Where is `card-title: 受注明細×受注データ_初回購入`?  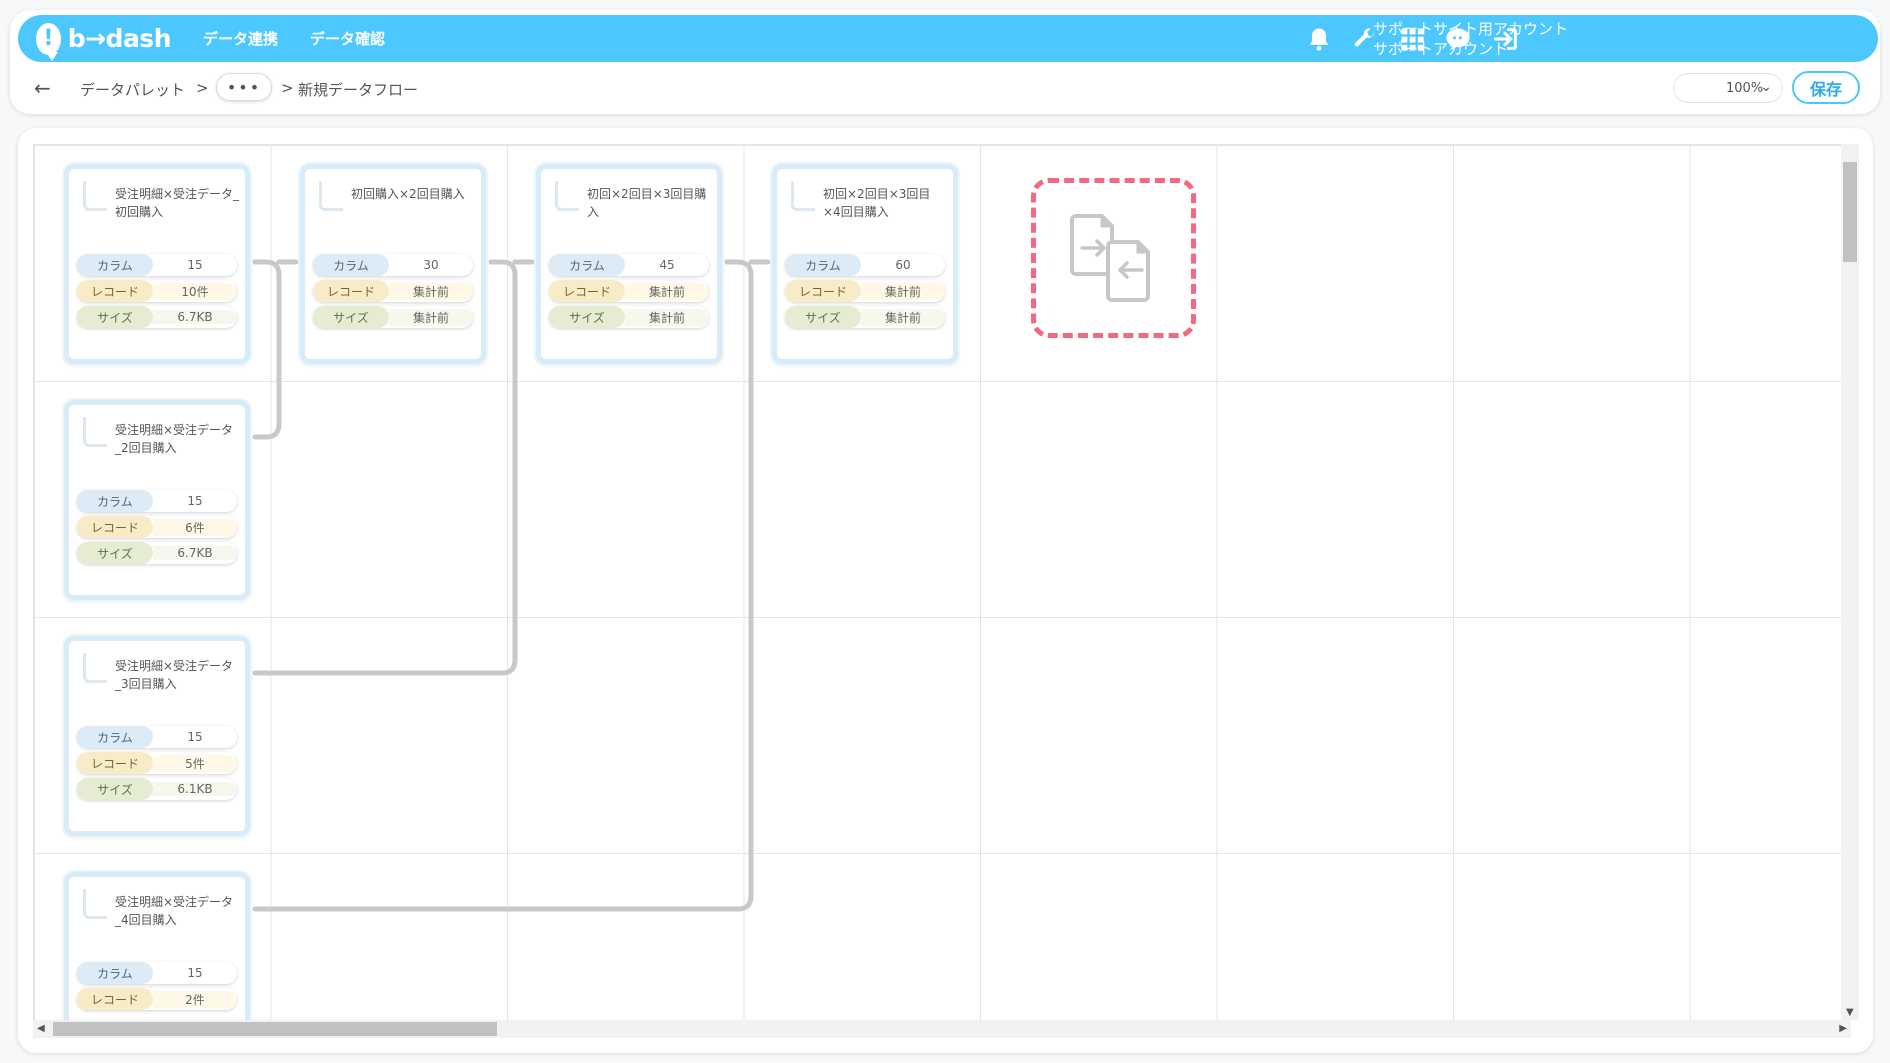
card-title: 受注明細×受注データ_初回購入 is located at coordinates (177, 203).